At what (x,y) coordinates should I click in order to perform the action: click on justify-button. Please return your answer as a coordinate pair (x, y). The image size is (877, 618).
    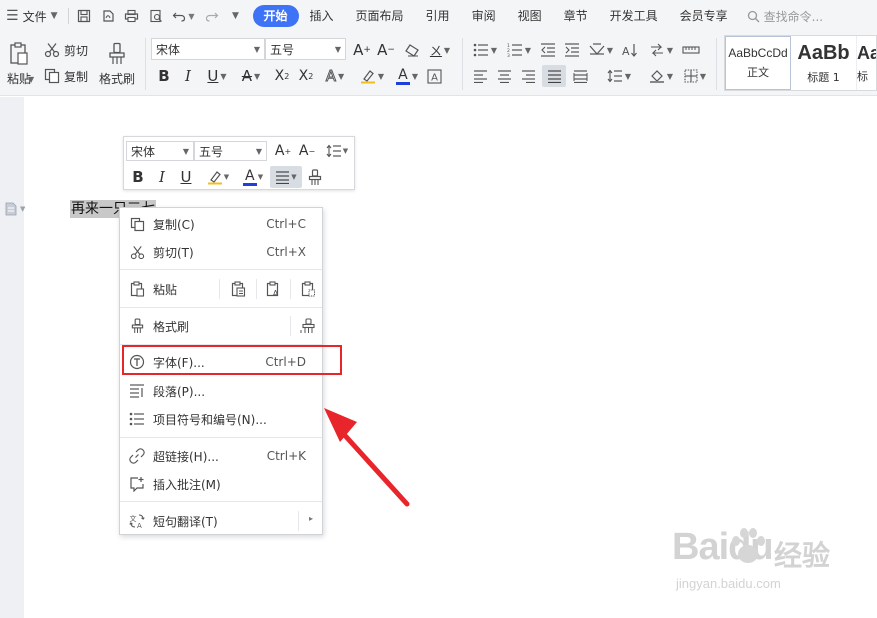
    Looking at the image, I should click on (554, 76).